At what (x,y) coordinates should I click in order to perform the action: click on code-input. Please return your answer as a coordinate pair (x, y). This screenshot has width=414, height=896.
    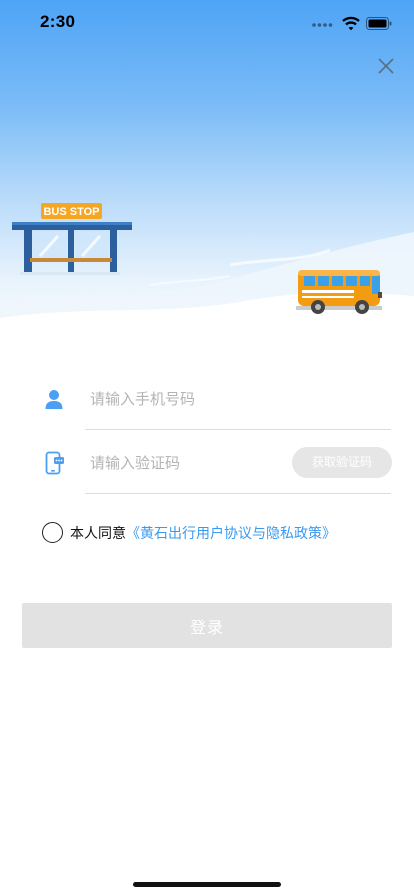
    Looking at the image, I should click on (180, 463).